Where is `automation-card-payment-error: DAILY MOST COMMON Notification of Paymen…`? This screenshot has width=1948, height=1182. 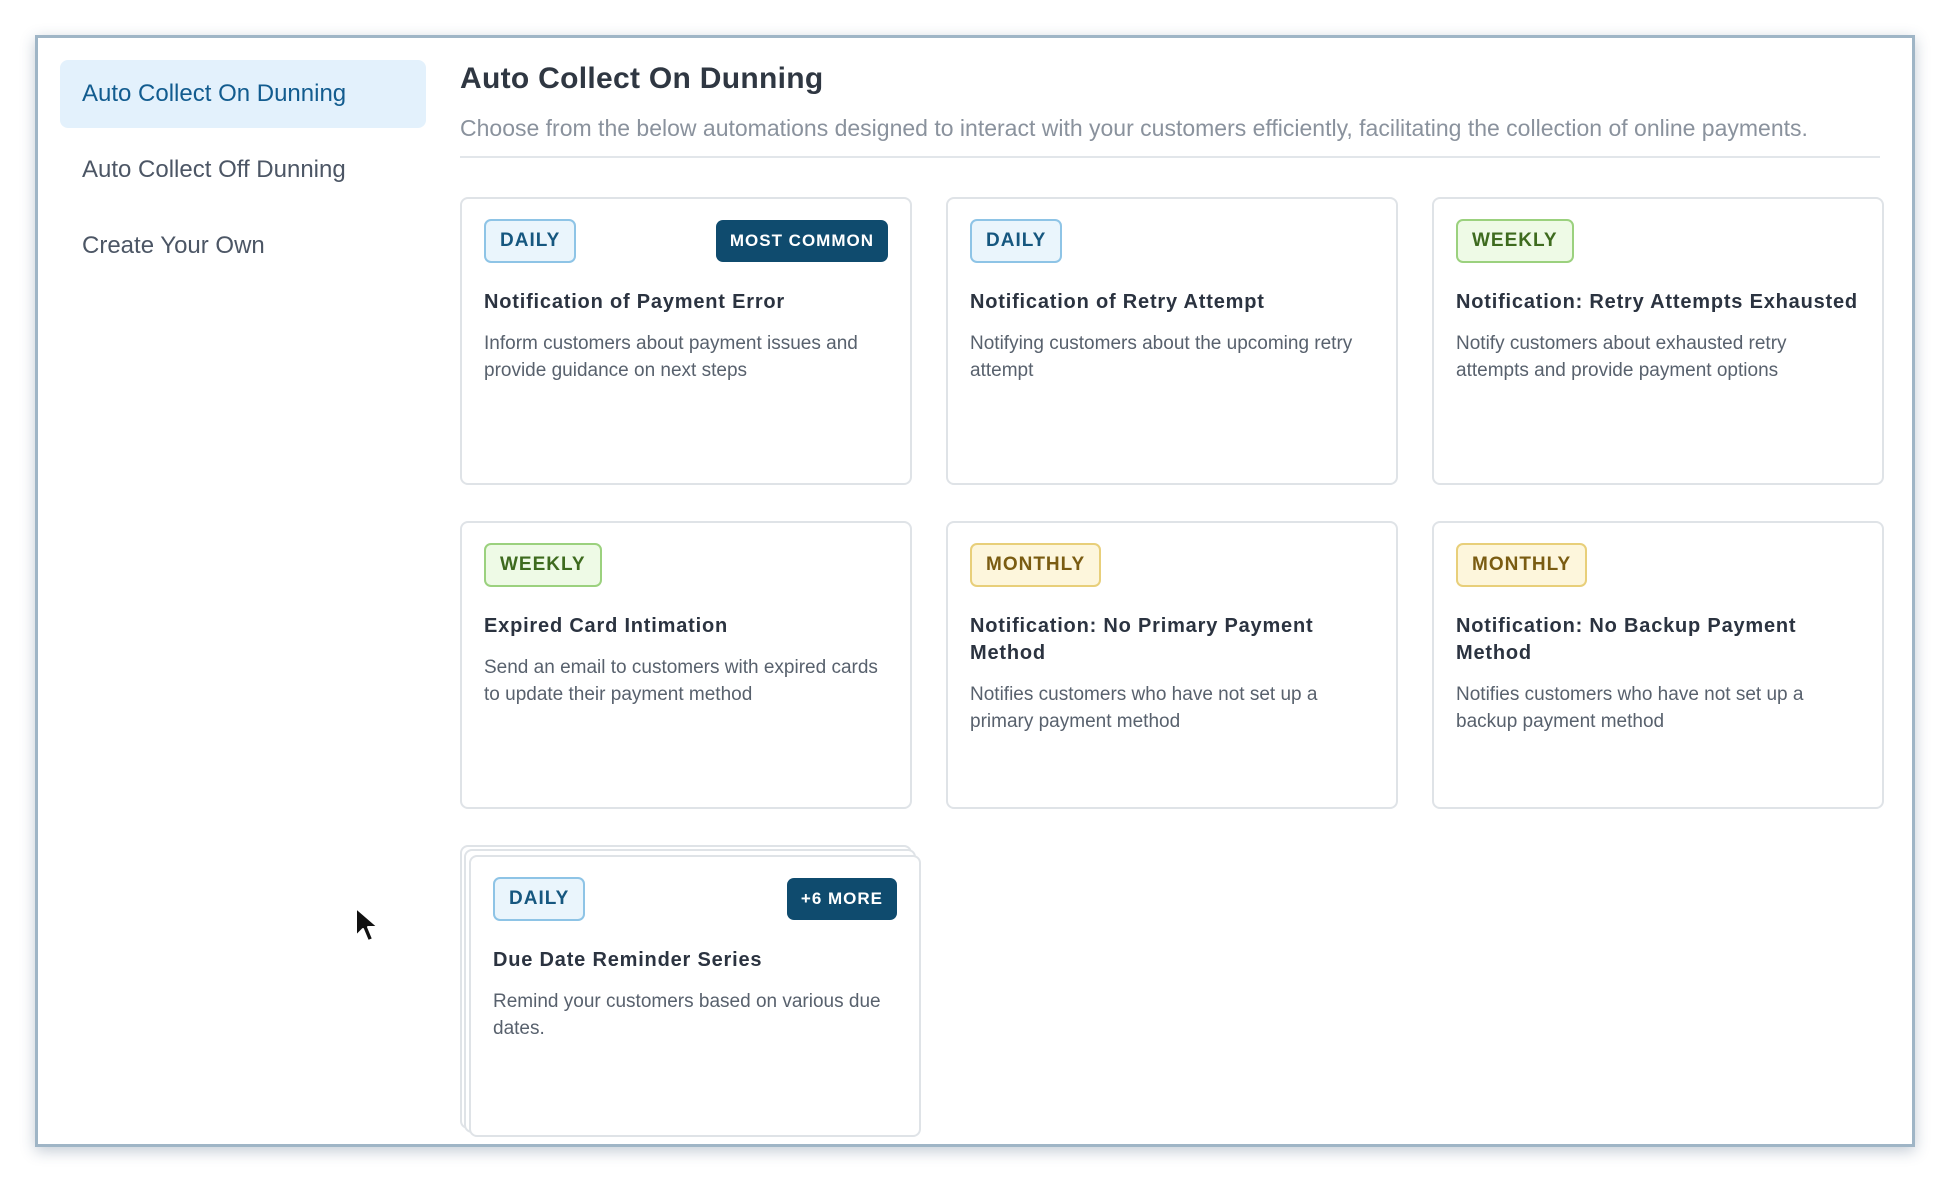
automation-card-payment-error: DAILY MOST COMMON Notification of Paymen… is located at coordinates (686, 341).